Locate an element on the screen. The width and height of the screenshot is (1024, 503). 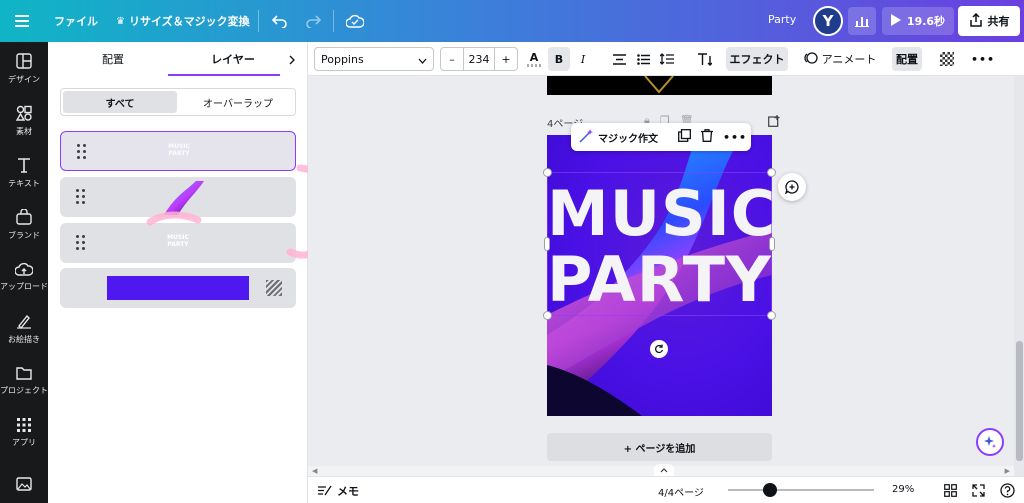
drag-handle-icon is located at coordinates (81, 197).